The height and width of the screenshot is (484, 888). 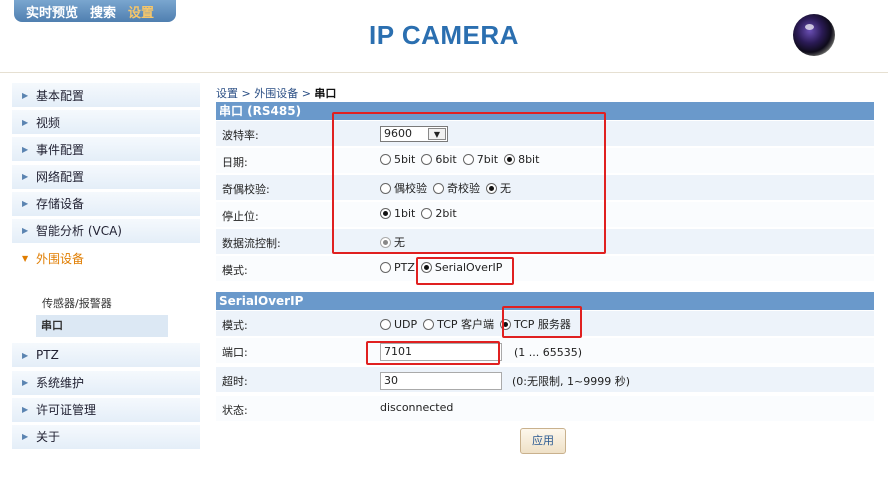 I want to click on stop-bits-2: 2bit, so click(x=439, y=213).